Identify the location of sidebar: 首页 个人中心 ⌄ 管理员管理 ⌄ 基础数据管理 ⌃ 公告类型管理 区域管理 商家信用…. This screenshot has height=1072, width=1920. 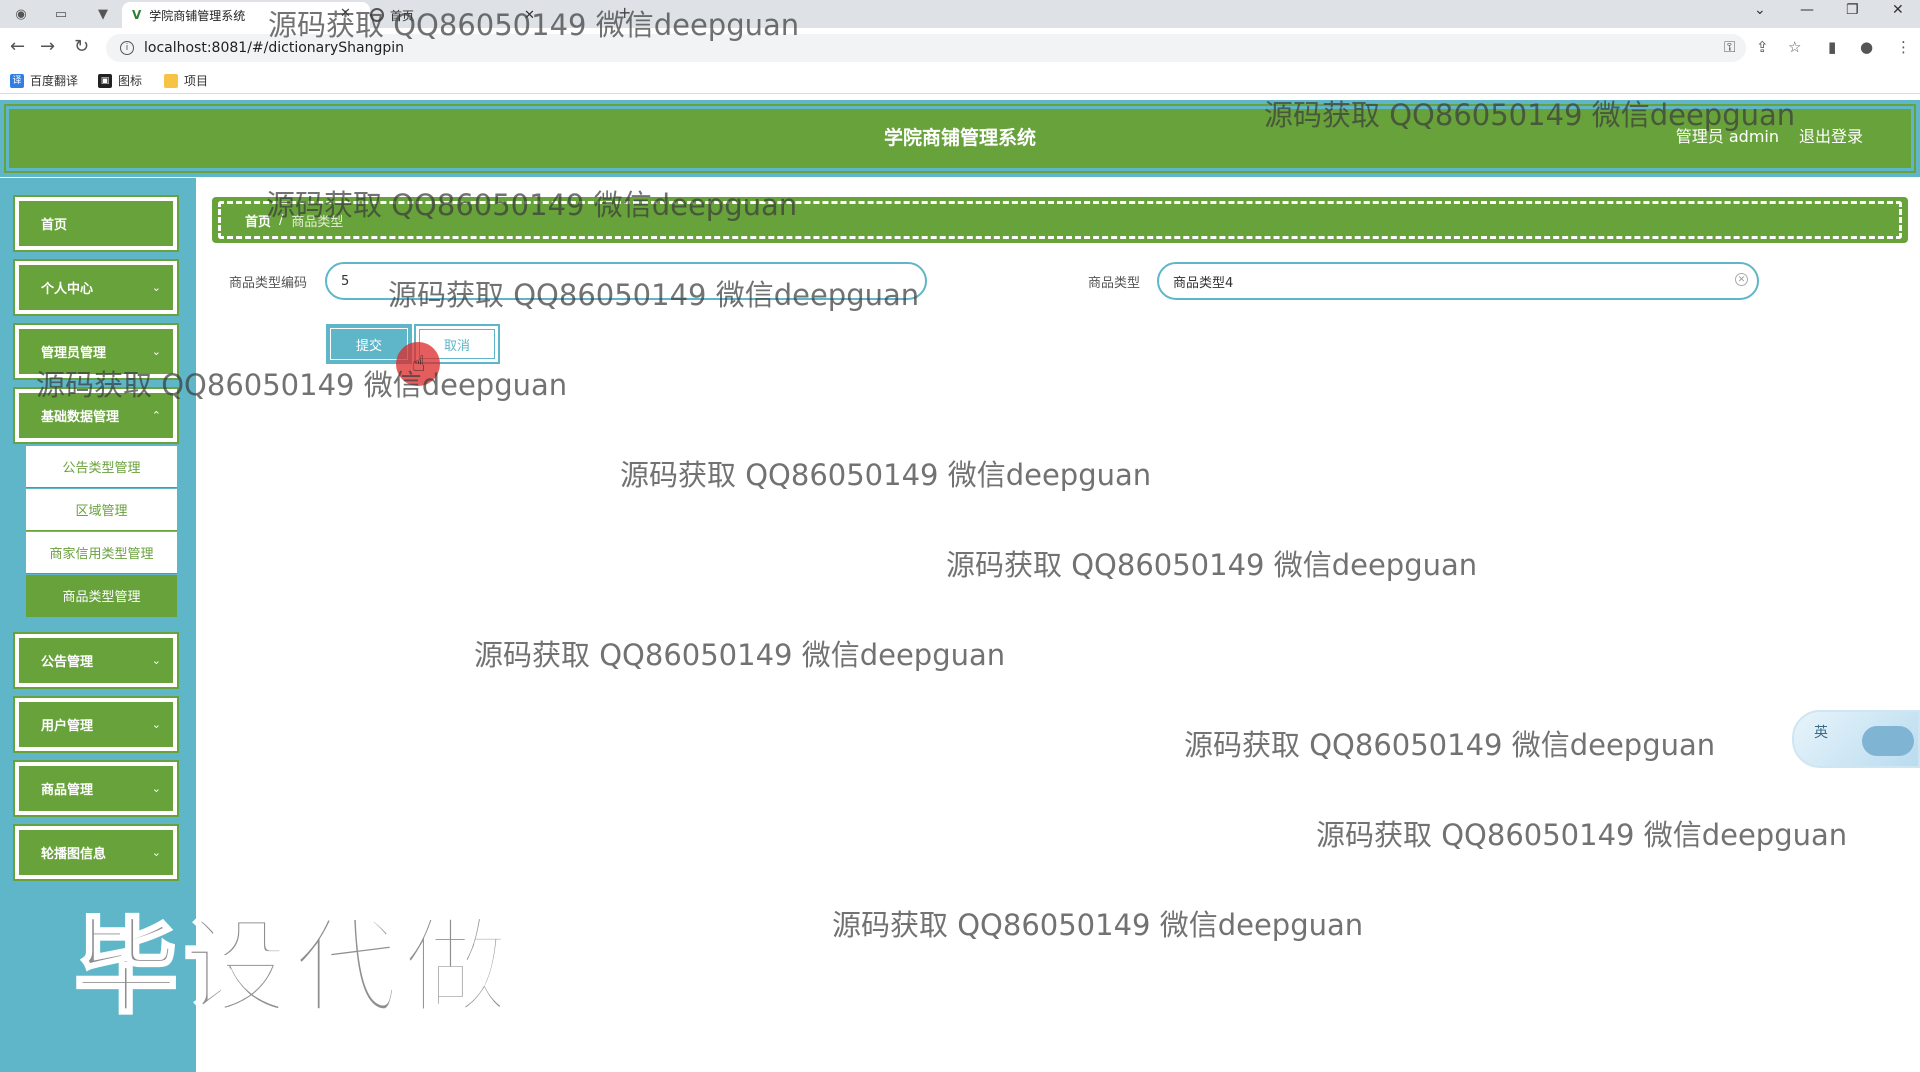
(98, 625).